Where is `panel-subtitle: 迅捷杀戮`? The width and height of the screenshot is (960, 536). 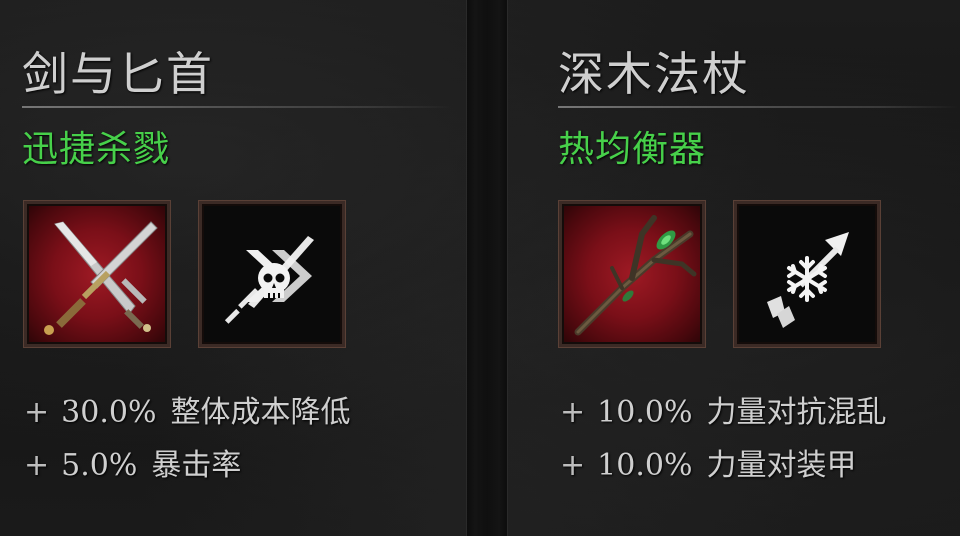 panel-subtitle: 迅捷杀戮 is located at coordinates (96, 149).